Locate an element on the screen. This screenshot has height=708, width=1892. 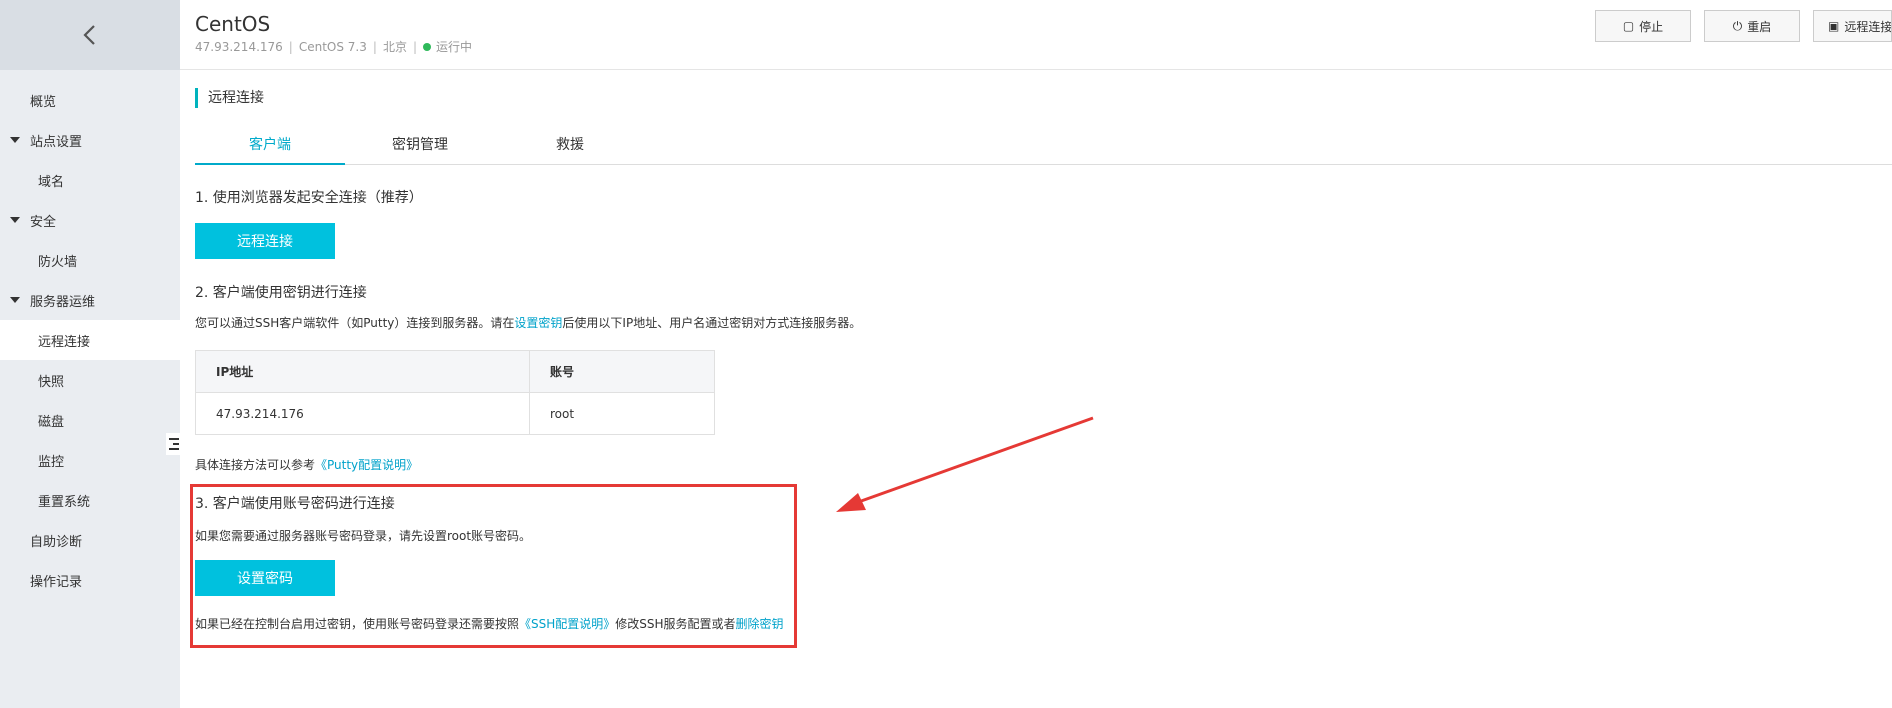
sidebar-item-label: 远程连接 is located at coordinates (64, 342).